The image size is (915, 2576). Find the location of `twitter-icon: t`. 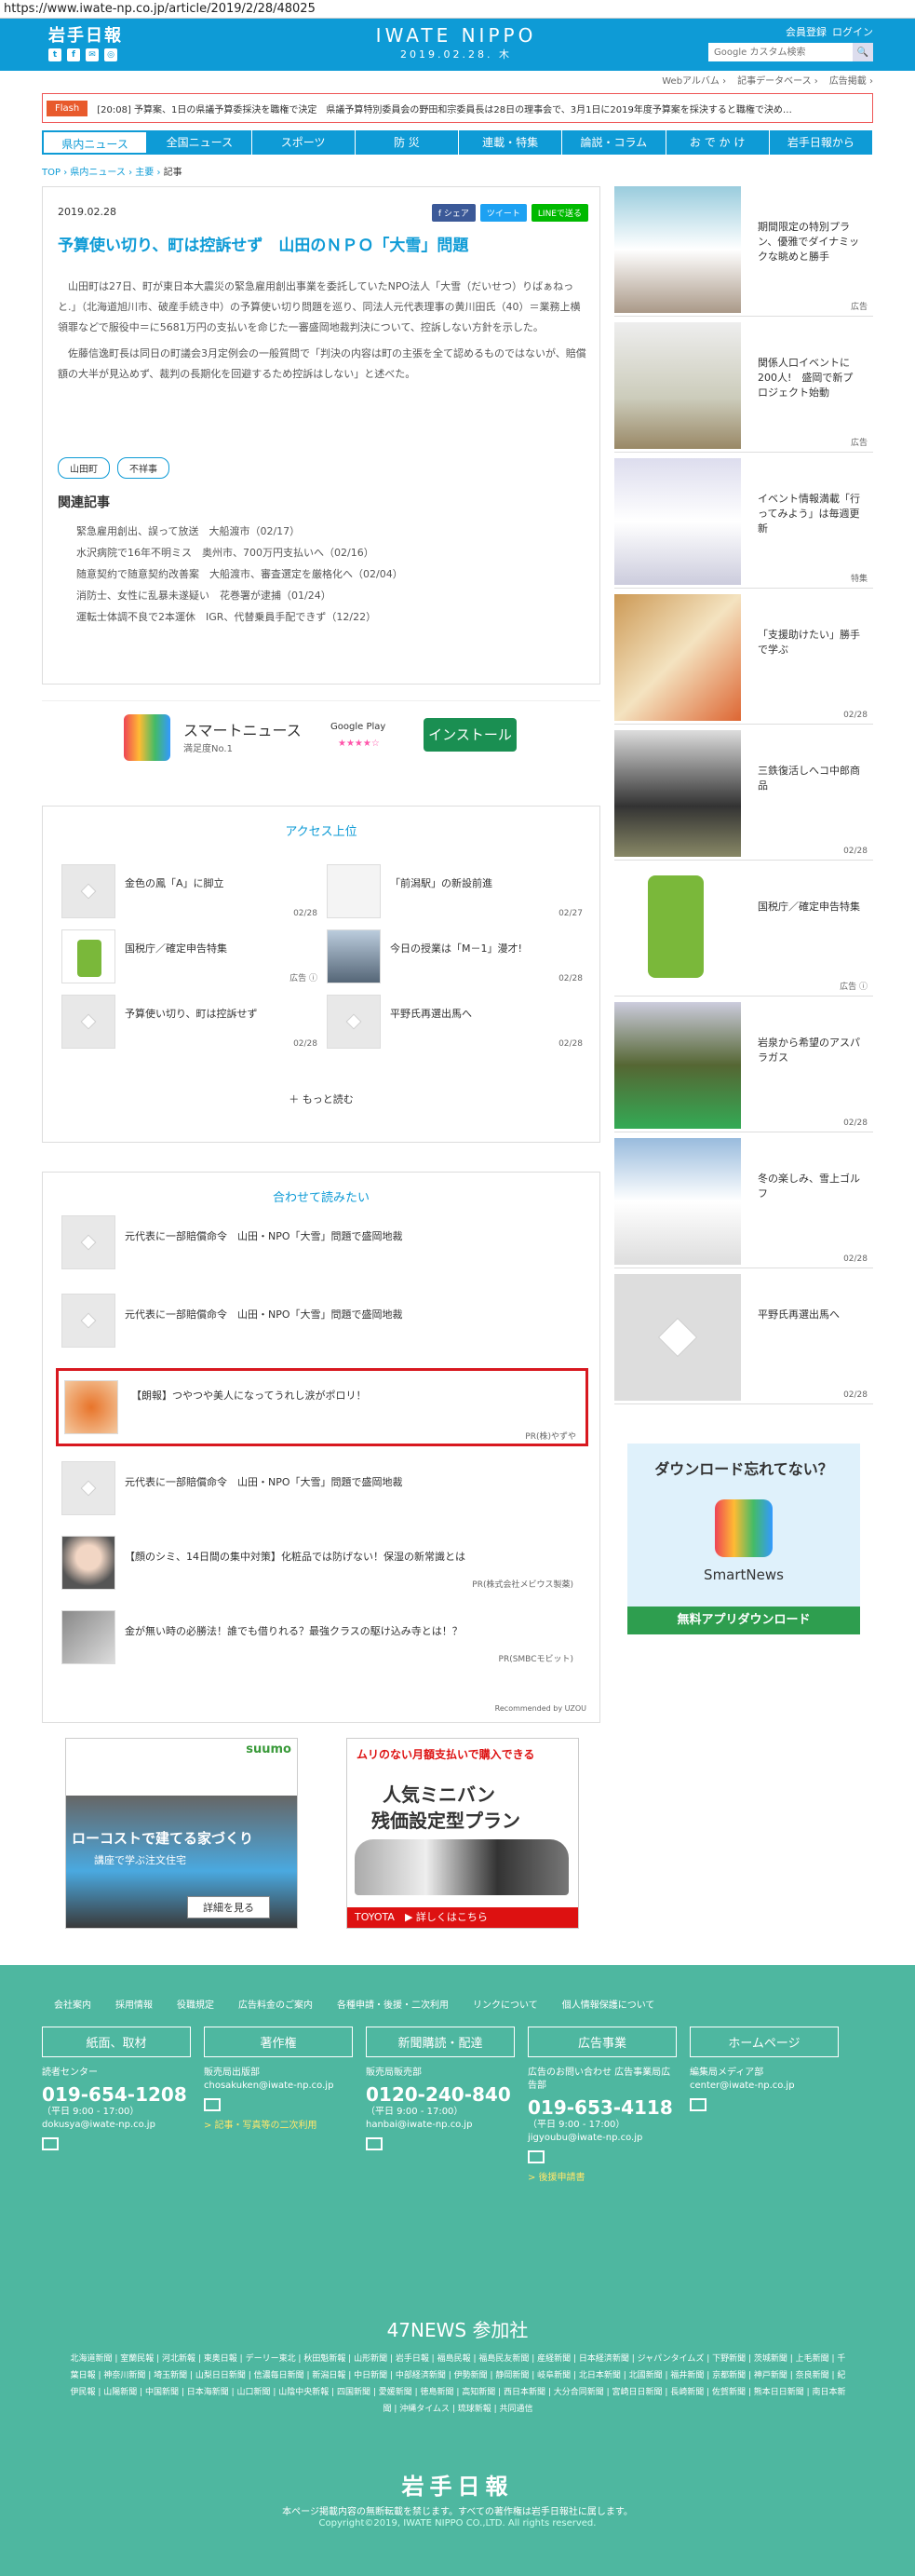

twitter-icon: t is located at coordinates (55, 54).